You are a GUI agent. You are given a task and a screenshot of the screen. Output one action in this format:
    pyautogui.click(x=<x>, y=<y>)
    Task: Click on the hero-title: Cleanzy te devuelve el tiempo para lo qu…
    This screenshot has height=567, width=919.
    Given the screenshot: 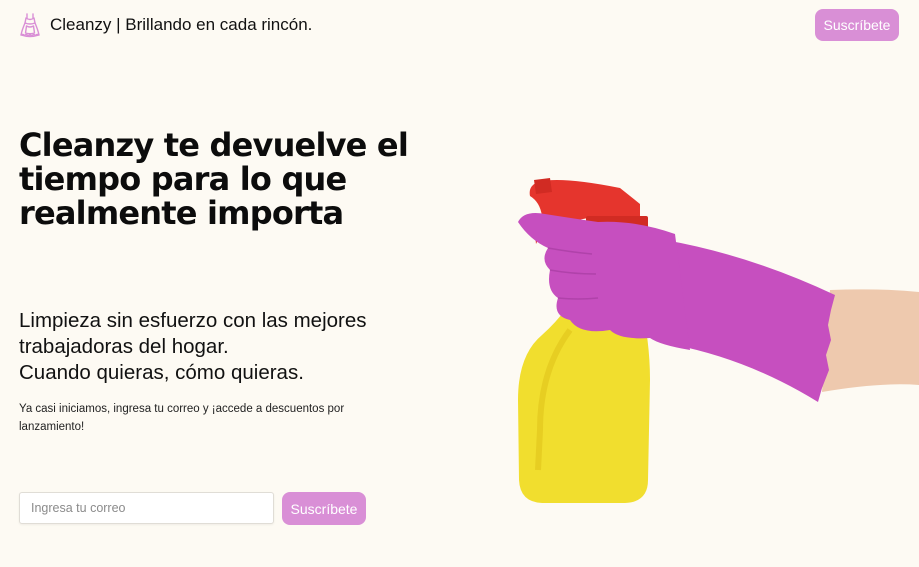 What is the action you would take?
    pyautogui.click(x=214, y=179)
    